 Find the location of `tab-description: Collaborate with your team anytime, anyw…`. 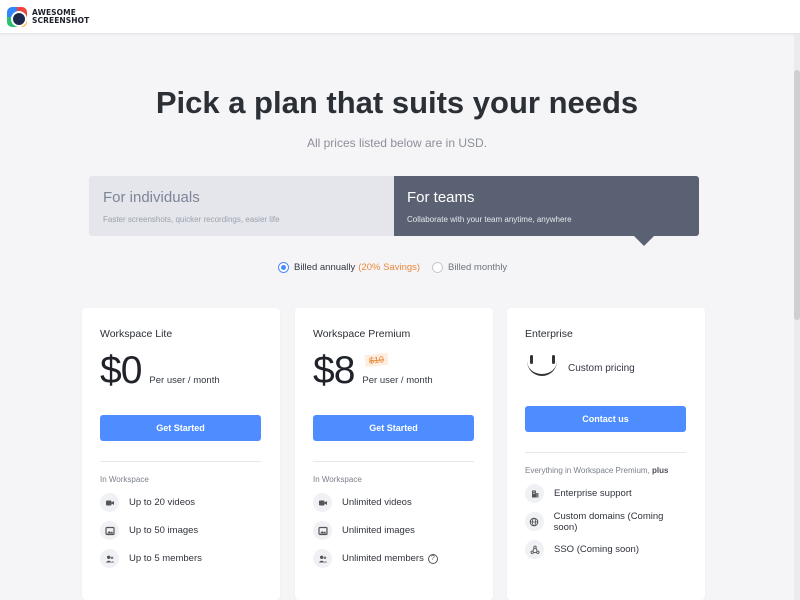

tab-description: Collaborate with your team anytime, anyw… is located at coordinates (489, 219).